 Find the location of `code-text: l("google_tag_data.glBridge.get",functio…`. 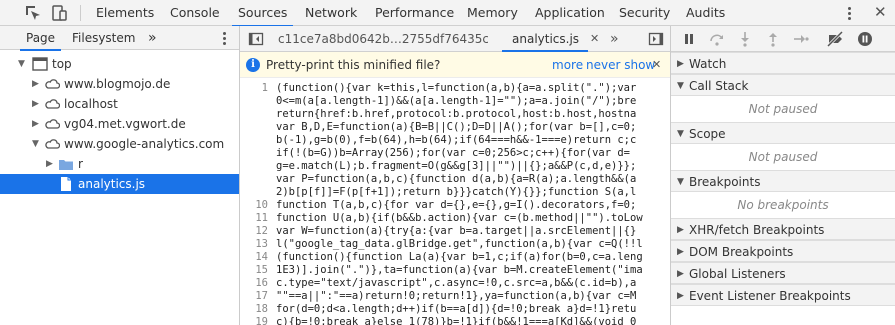

code-text: l("google_tag_data.glBridge.get",functio… is located at coordinates (459, 244).